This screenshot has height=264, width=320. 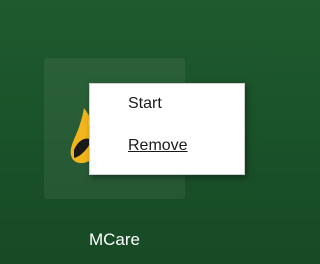 What do you see at coordinates (182, 146) in the screenshot?
I see `menu-item-remove: Remove` at bounding box center [182, 146].